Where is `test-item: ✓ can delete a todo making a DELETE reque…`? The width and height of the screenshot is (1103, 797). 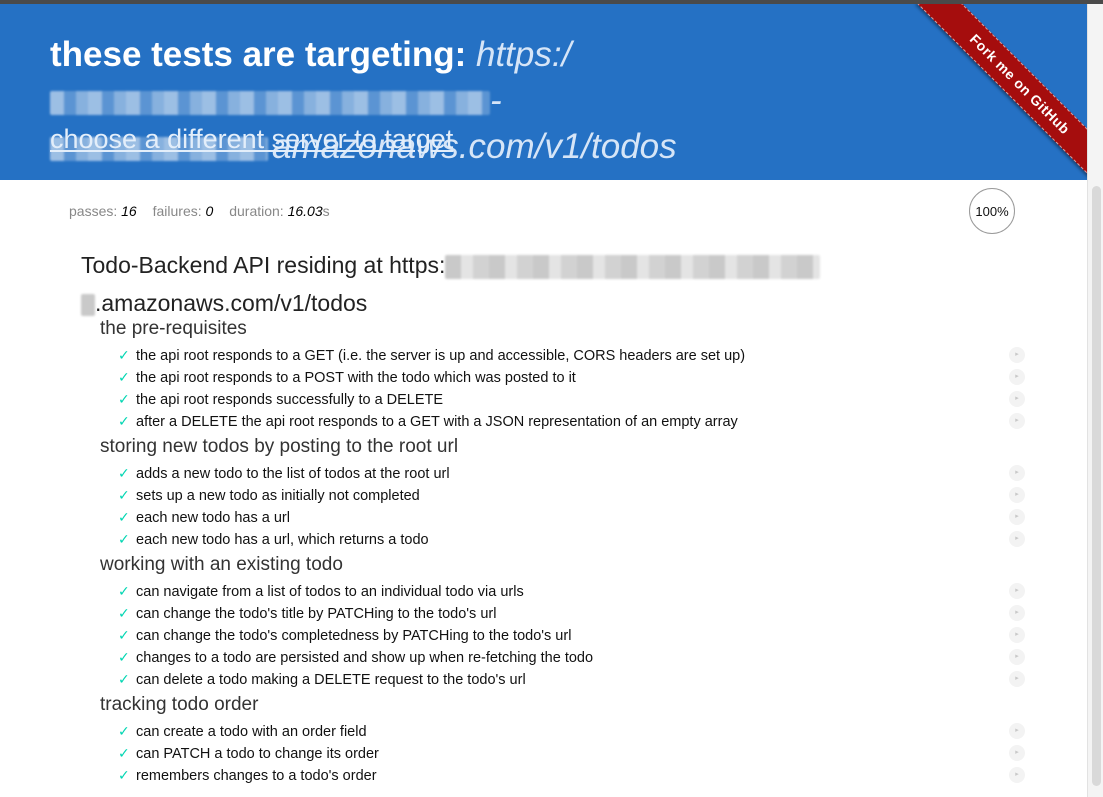
test-item: ✓ can delete a todo making a DELETE reque… is located at coordinates (322, 679).